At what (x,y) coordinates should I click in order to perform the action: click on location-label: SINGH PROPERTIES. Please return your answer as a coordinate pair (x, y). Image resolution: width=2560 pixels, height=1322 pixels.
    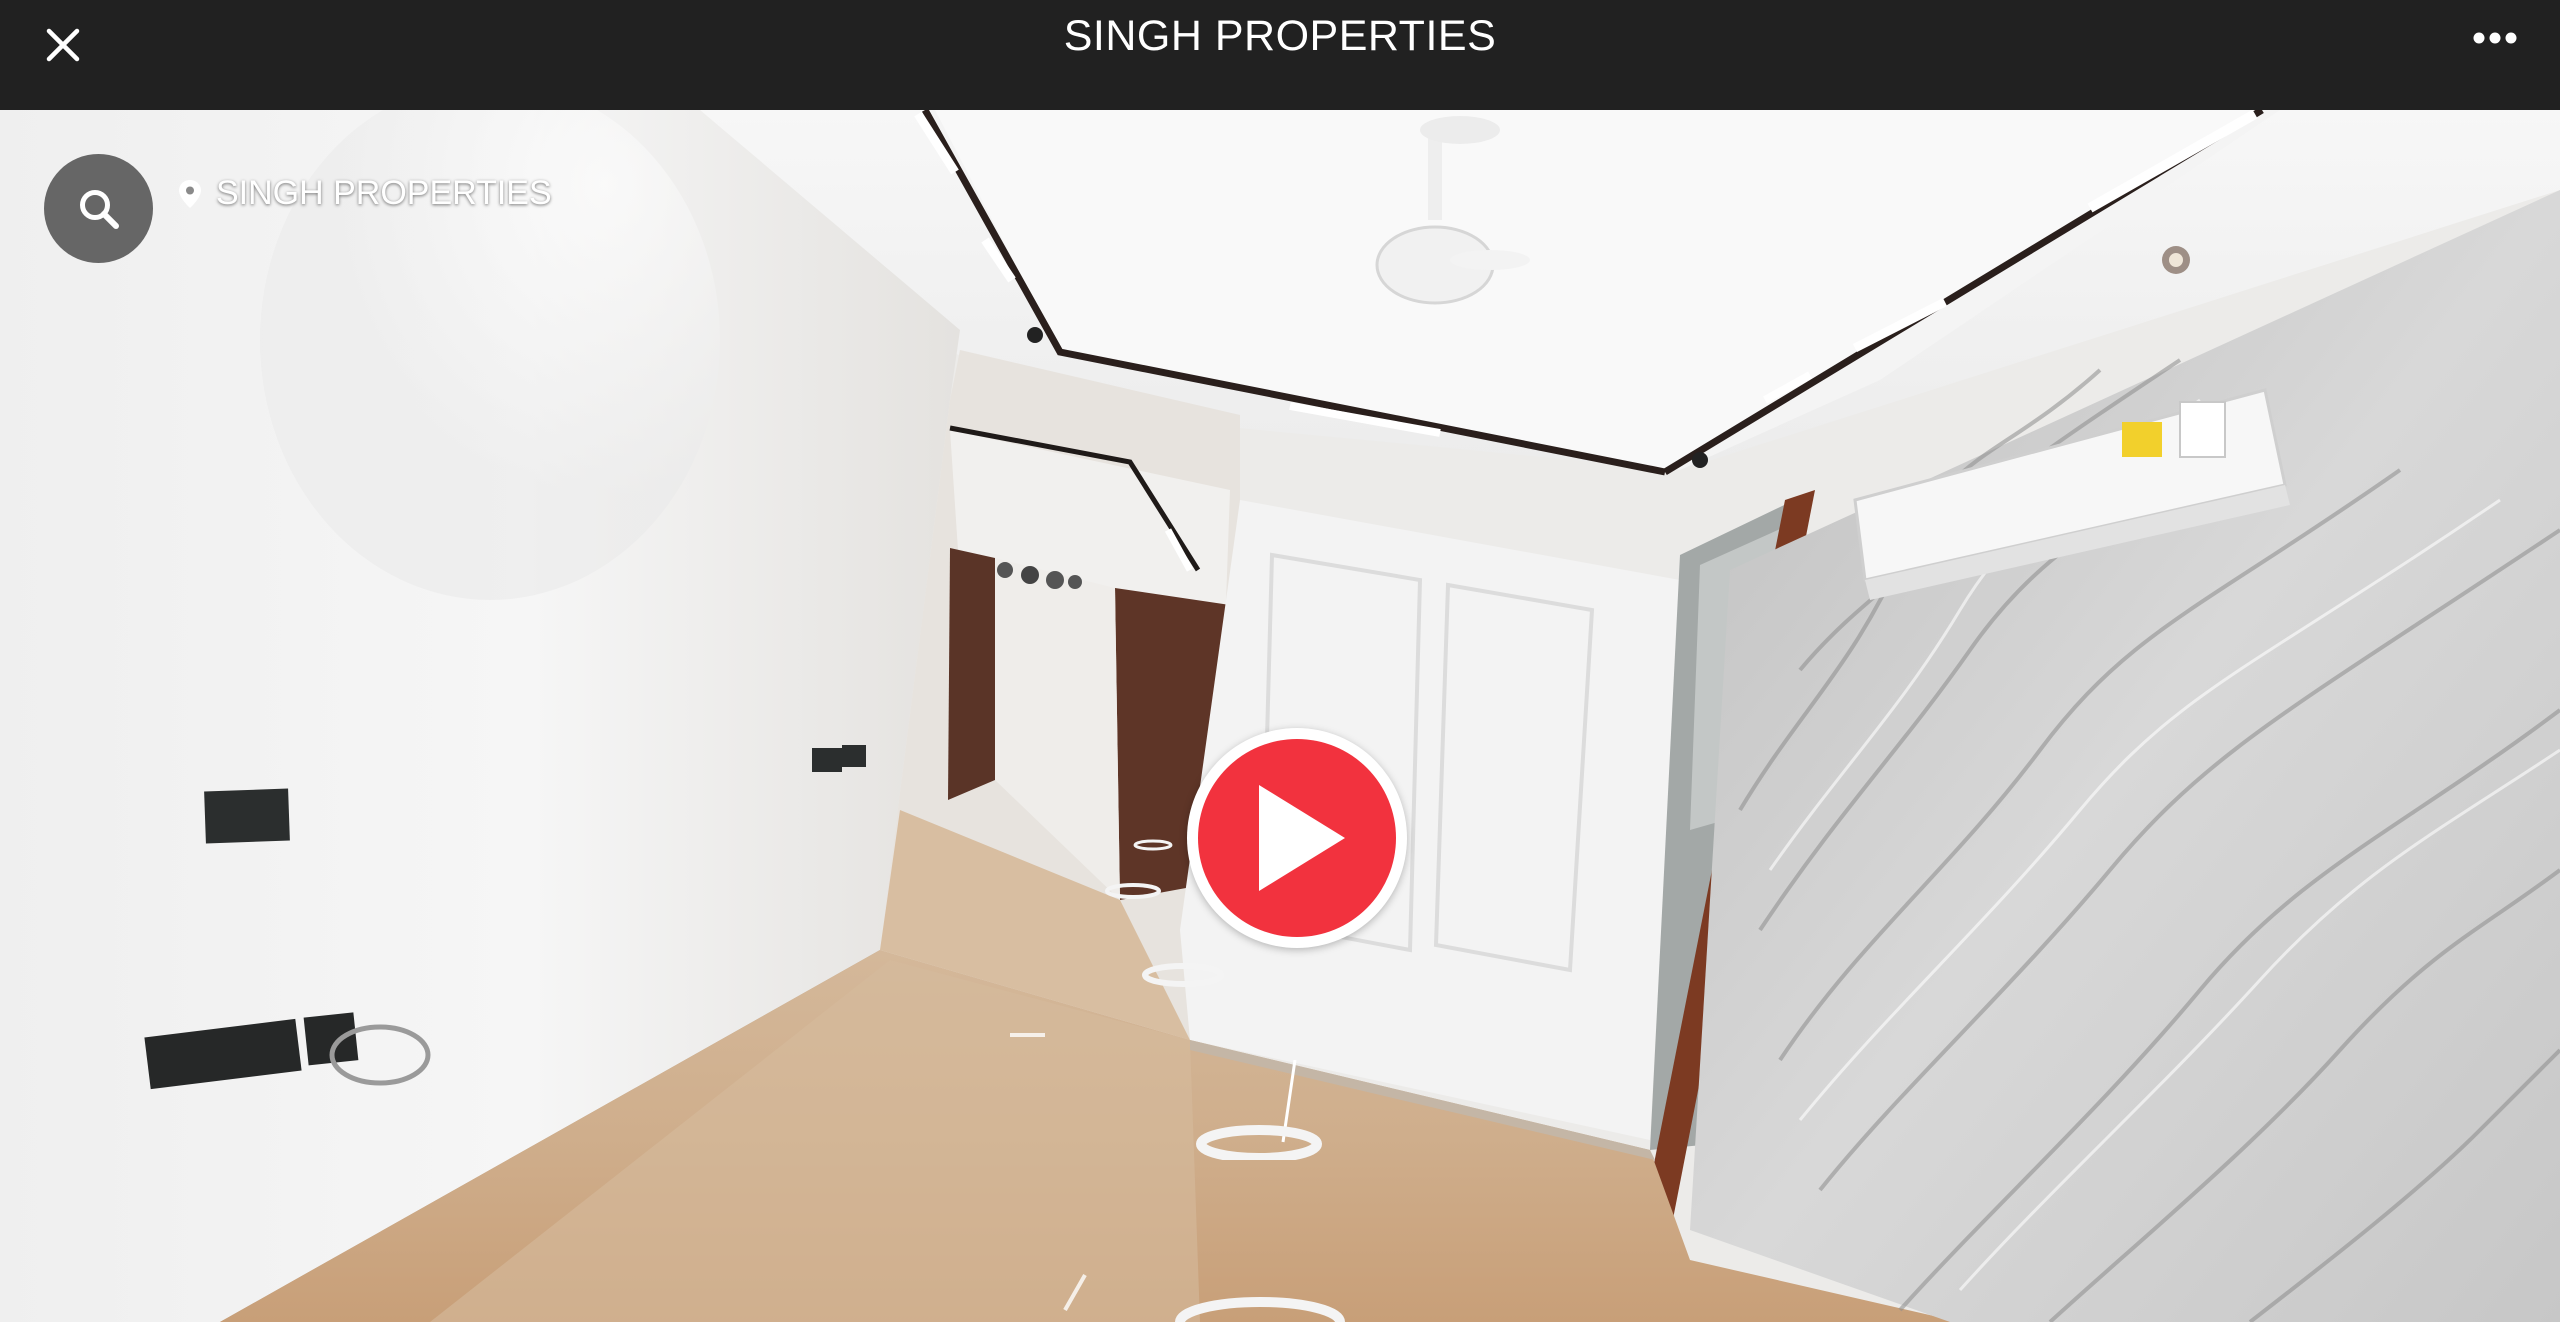
    Looking at the image, I should click on (365, 193).